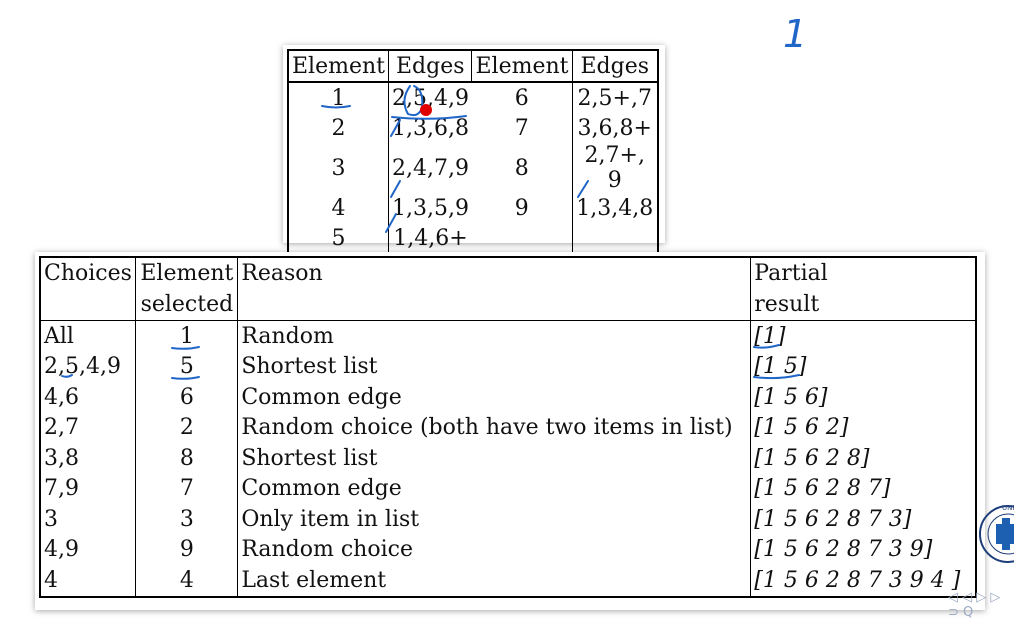  I want to click on header-choices: Choices, so click(88, 289).